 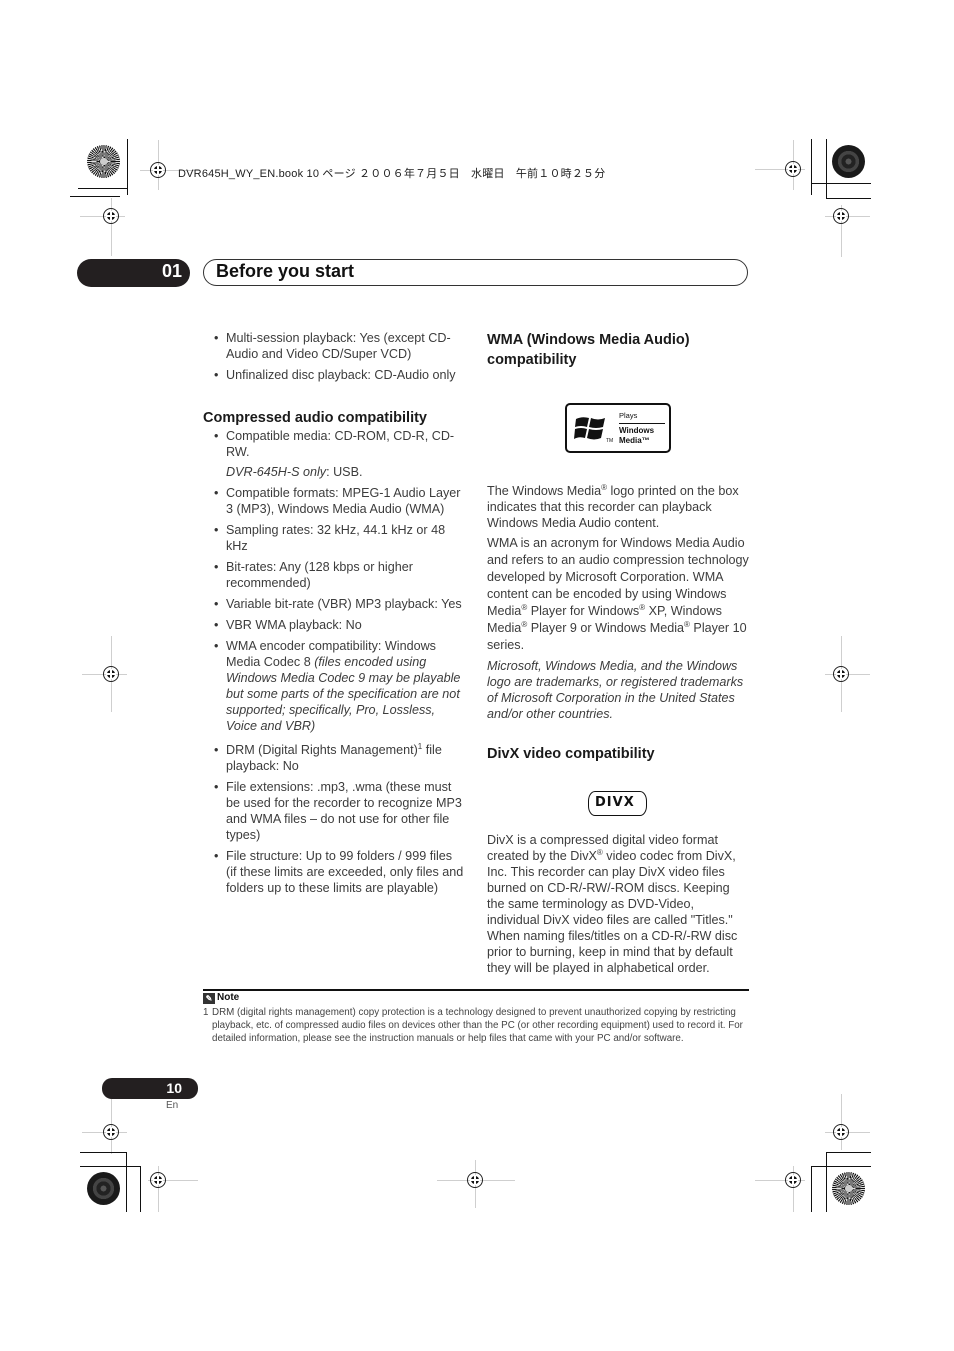 What do you see at coordinates (209, 998) in the screenshot?
I see `pencil-note-icon: ✎` at bounding box center [209, 998].